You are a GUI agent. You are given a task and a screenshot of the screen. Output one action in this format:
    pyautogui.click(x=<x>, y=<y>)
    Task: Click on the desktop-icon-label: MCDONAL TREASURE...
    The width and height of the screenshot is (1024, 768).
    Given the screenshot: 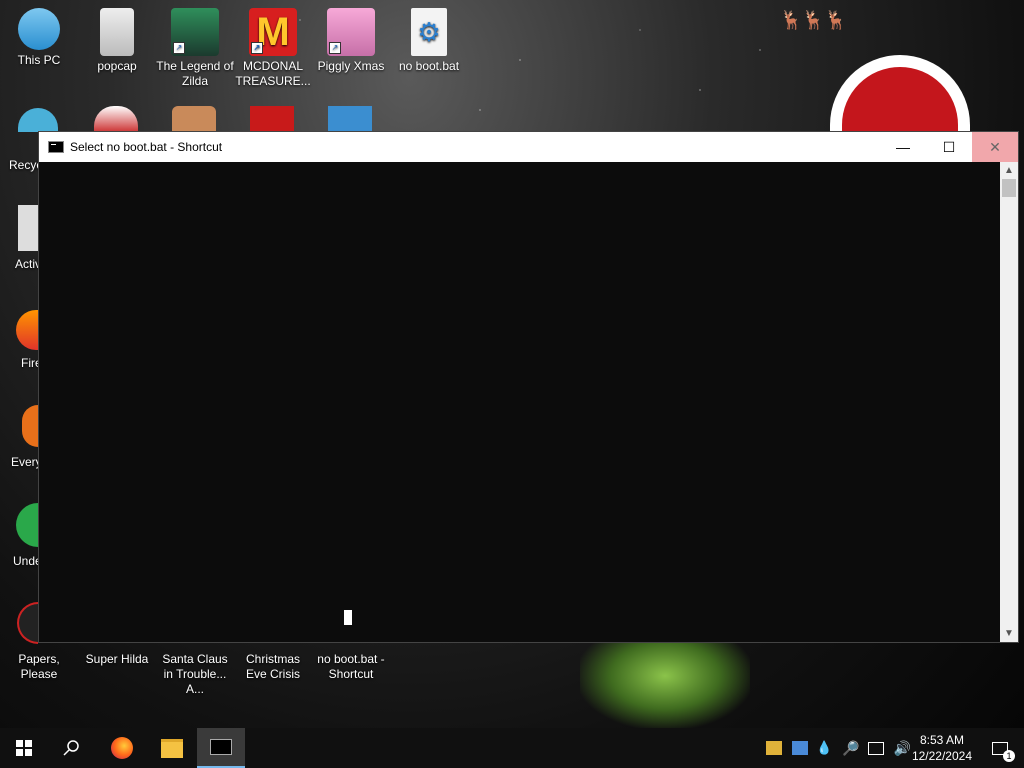 What is the action you would take?
    pyautogui.click(x=273, y=73)
    